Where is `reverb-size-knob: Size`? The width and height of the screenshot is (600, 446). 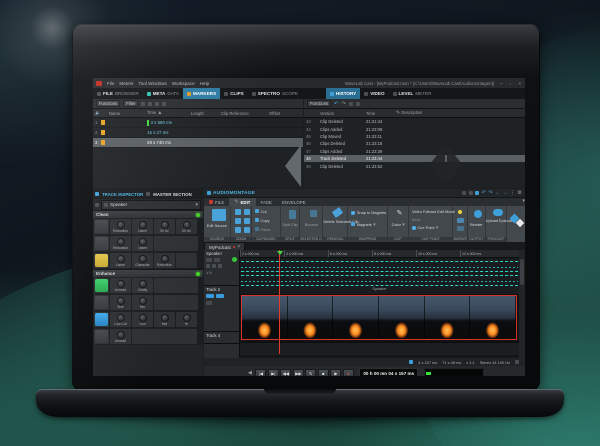
reverb-size-knob: Size is located at coordinates (120, 302).